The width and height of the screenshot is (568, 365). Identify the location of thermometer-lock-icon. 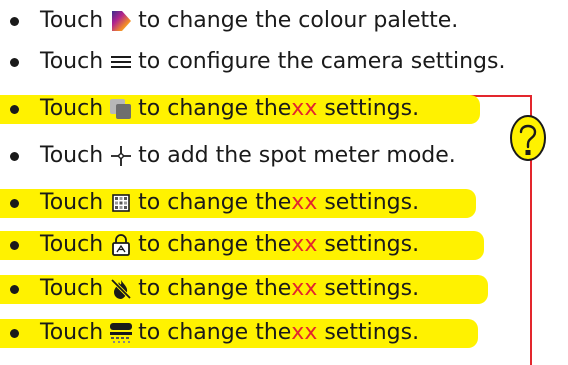
(121, 245).